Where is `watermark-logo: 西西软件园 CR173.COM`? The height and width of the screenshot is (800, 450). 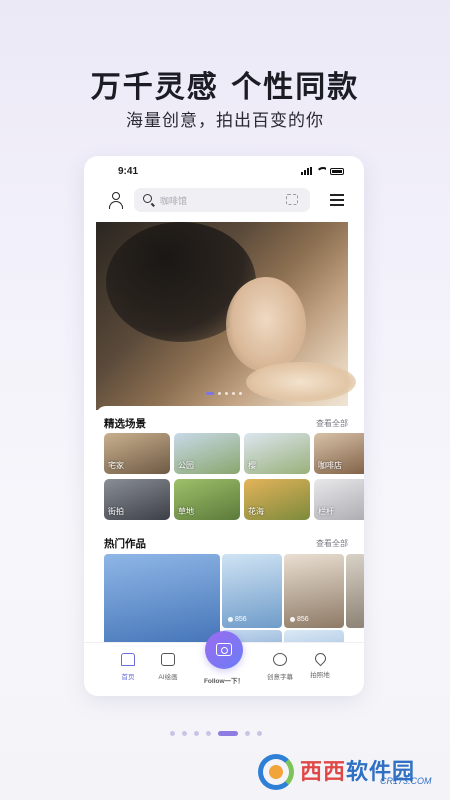
watermark-logo: 西西软件园 CR173.COM is located at coordinates (348, 772).